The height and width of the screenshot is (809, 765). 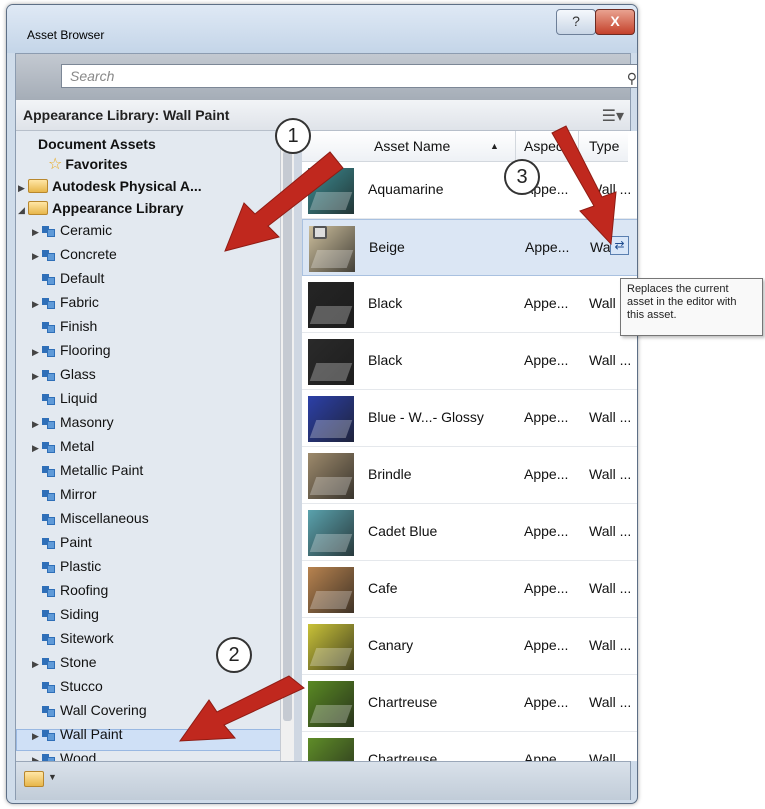 What do you see at coordinates (293, 136) in the screenshot?
I see `callout-1: 1` at bounding box center [293, 136].